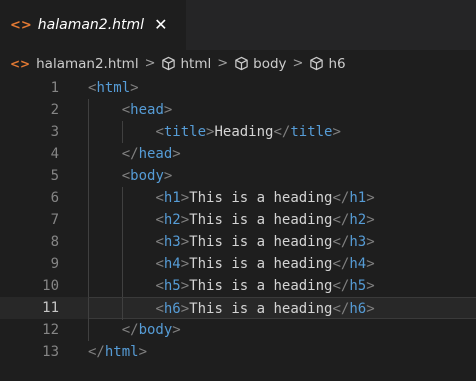 This screenshot has height=381, width=476. What do you see at coordinates (282, 110) in the screenshot?
I see `code-content: <head>` at bounding box center [282, 110].